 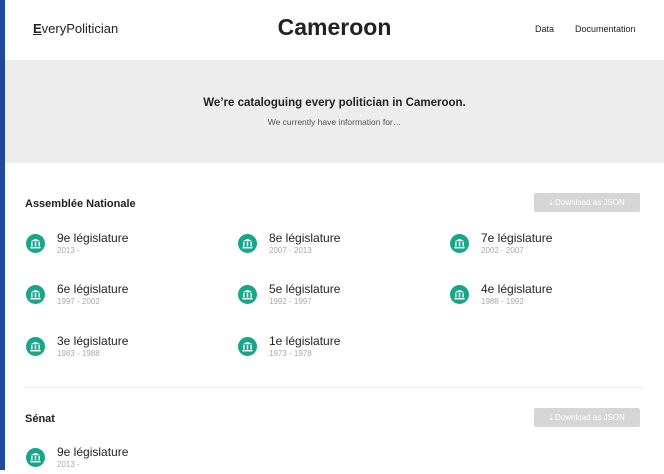 I want to click on legislature-years: 1997 - 2002, so click(x=78, y=301).